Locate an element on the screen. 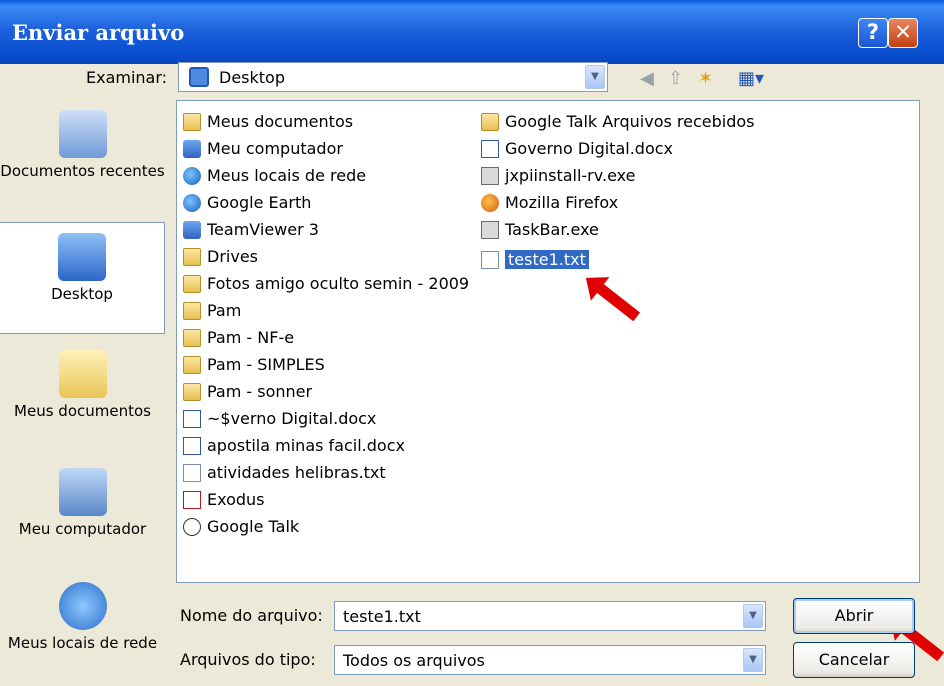  file-item: TaskBar.exe is located at coordinates (540, 229).